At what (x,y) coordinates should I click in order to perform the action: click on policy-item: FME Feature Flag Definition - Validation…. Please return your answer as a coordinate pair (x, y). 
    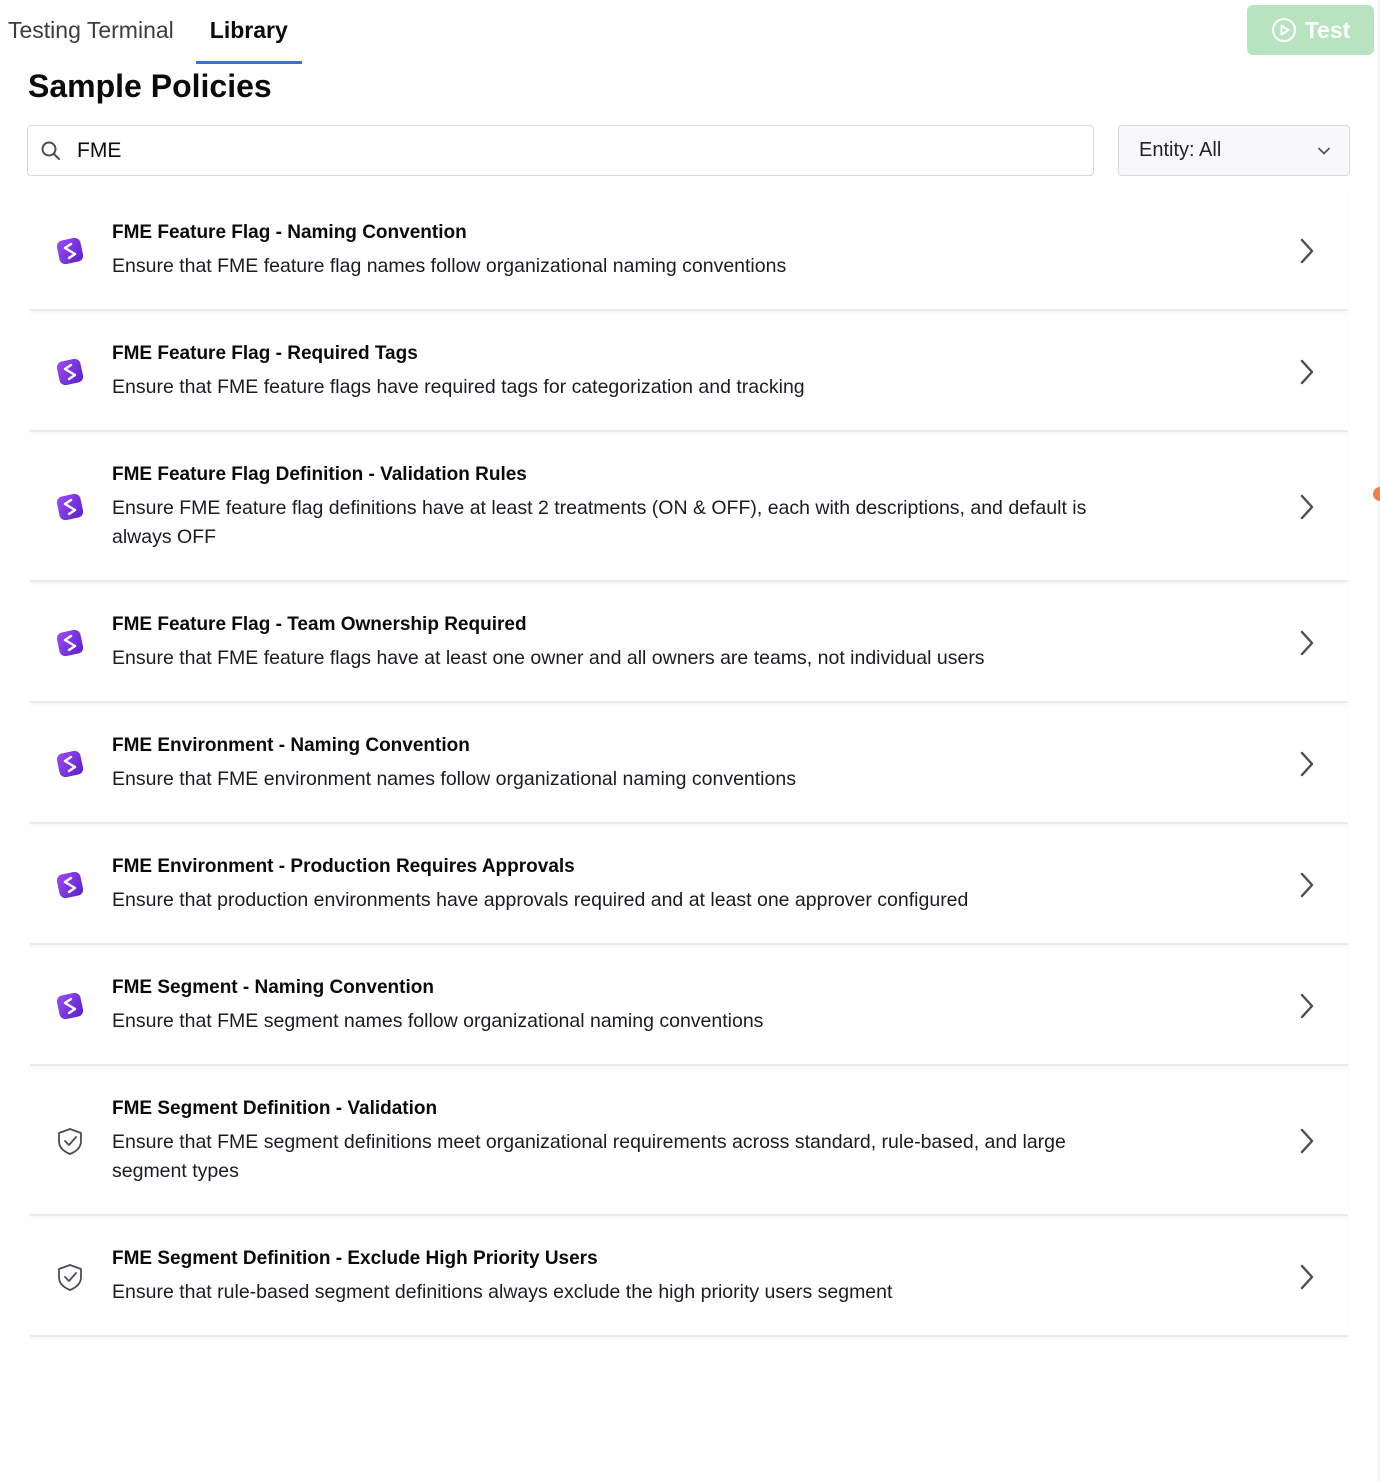
    Looking at the image, I should click on (689, 507).